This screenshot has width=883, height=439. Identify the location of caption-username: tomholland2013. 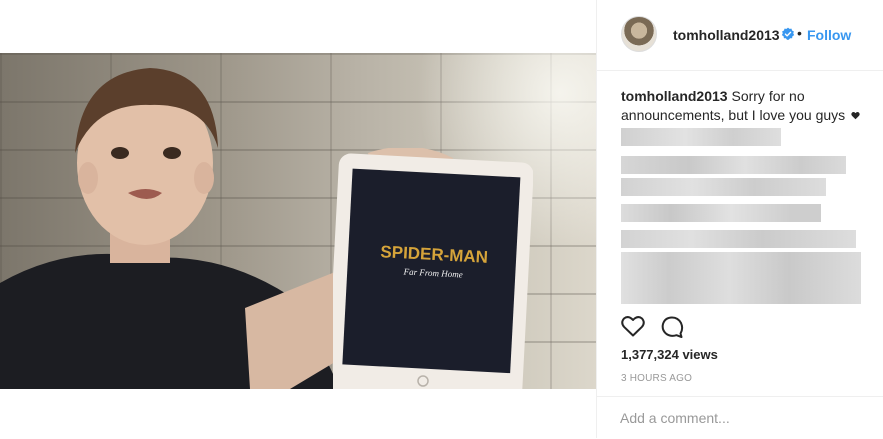
(674, 96).